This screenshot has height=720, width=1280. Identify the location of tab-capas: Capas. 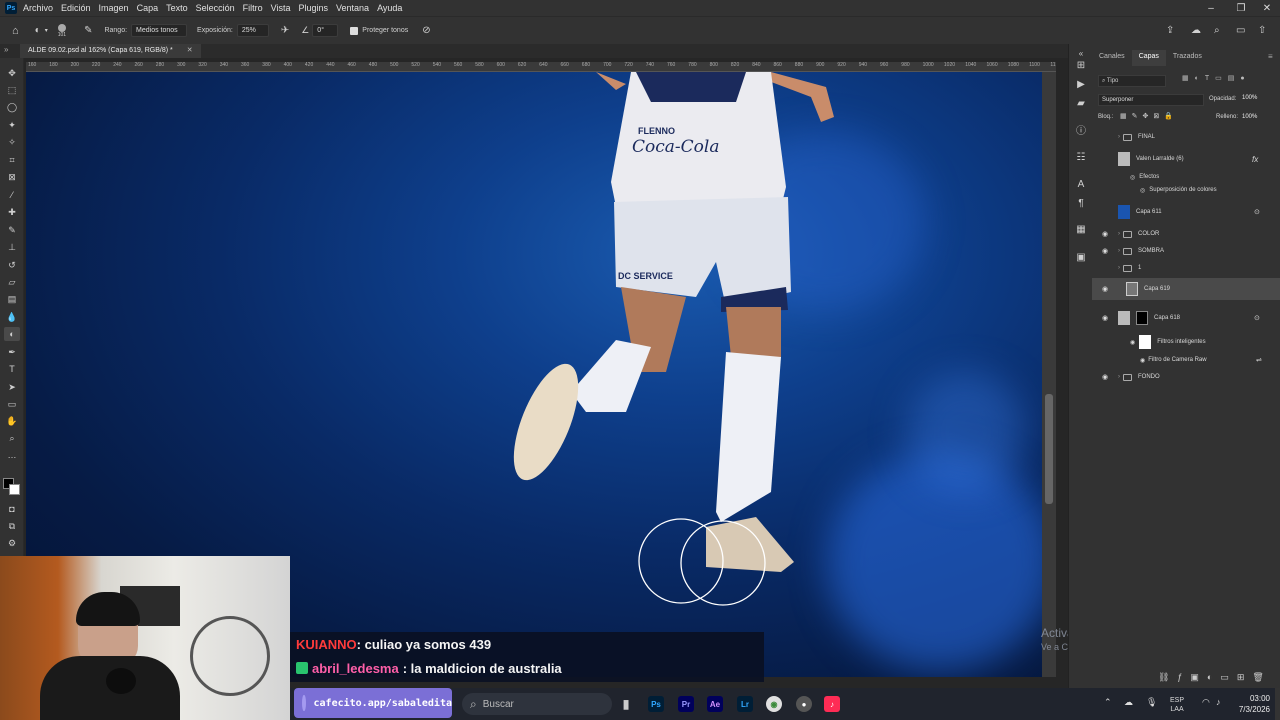
(1148, 58).